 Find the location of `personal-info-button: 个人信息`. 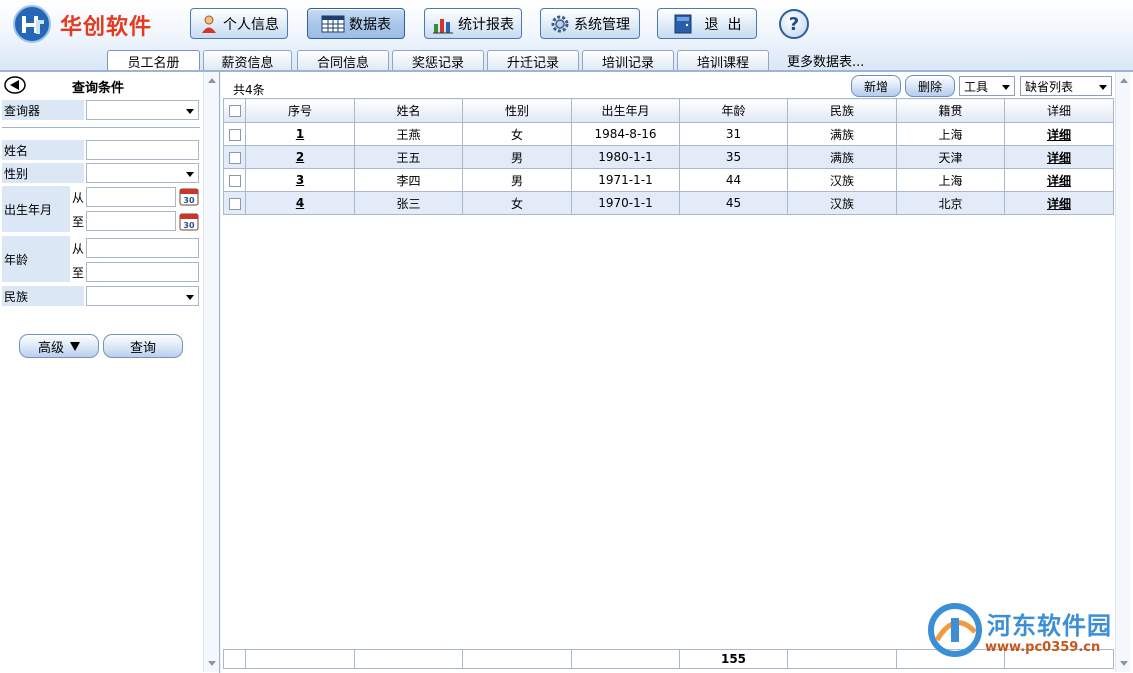

personal-info-button: 个人信息 is located at coordinates (239, 23).